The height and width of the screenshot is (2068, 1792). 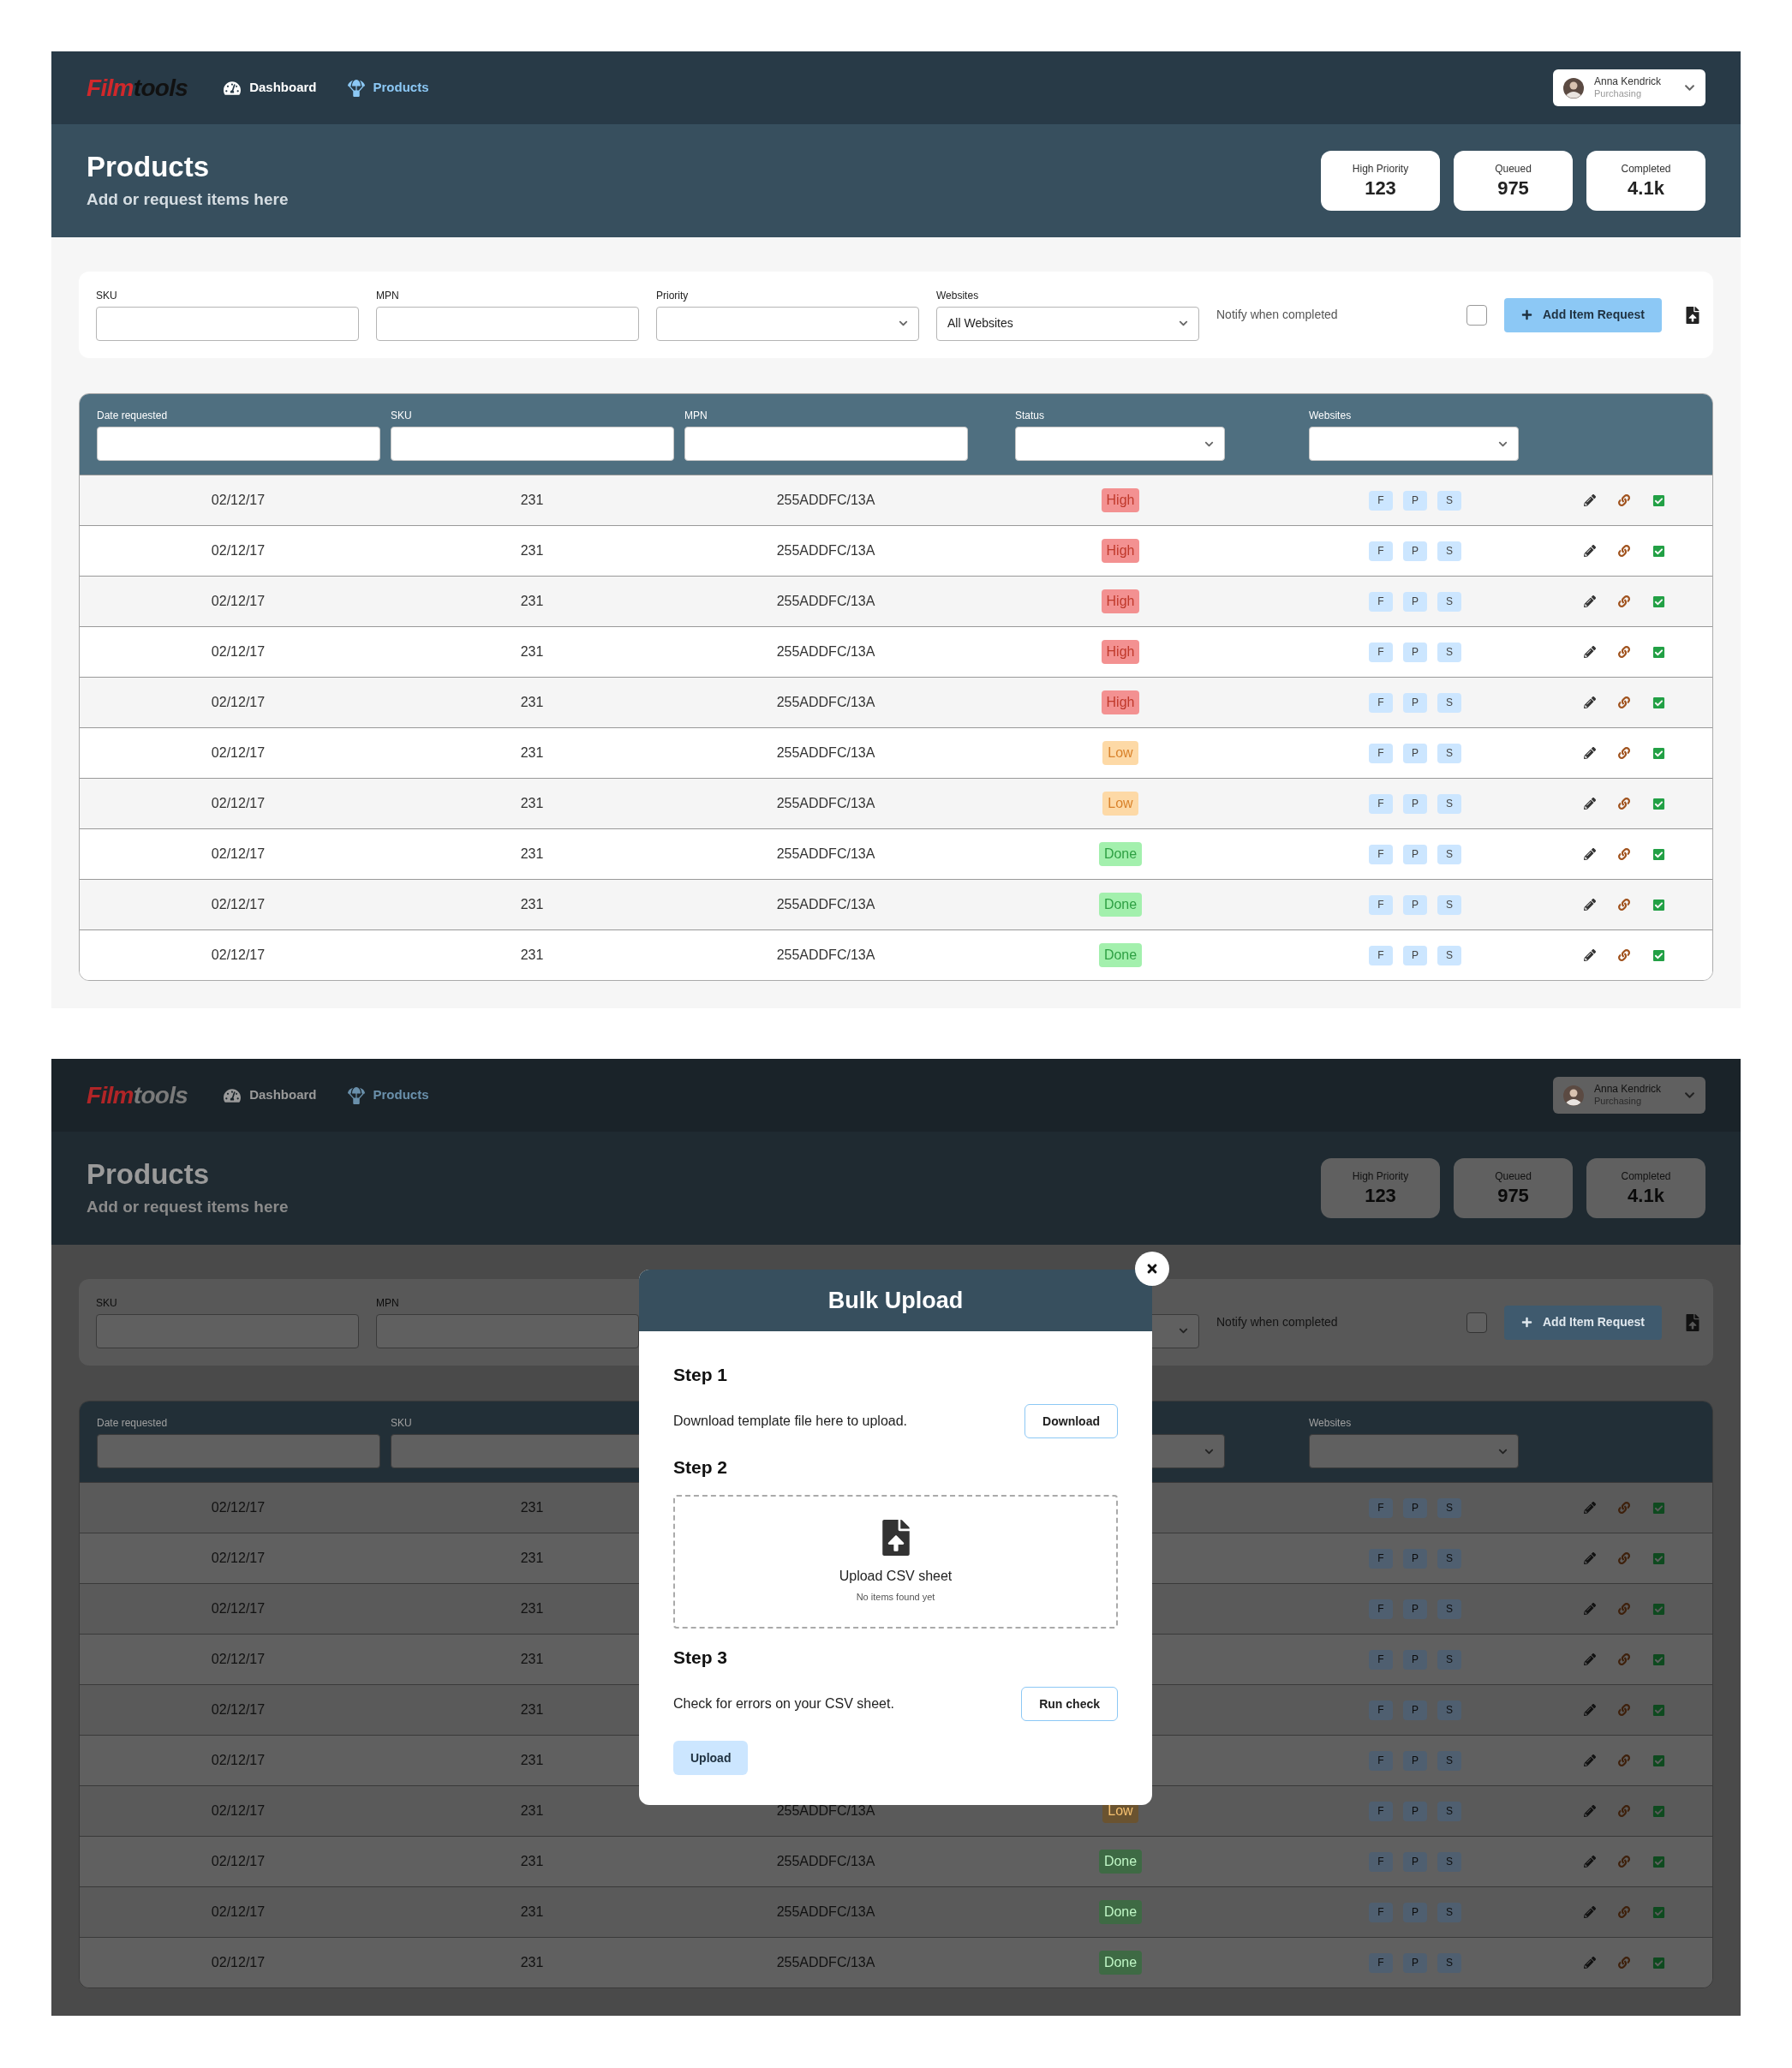 I want to click on column-label: Websites, so click(x=1331, y=1423).